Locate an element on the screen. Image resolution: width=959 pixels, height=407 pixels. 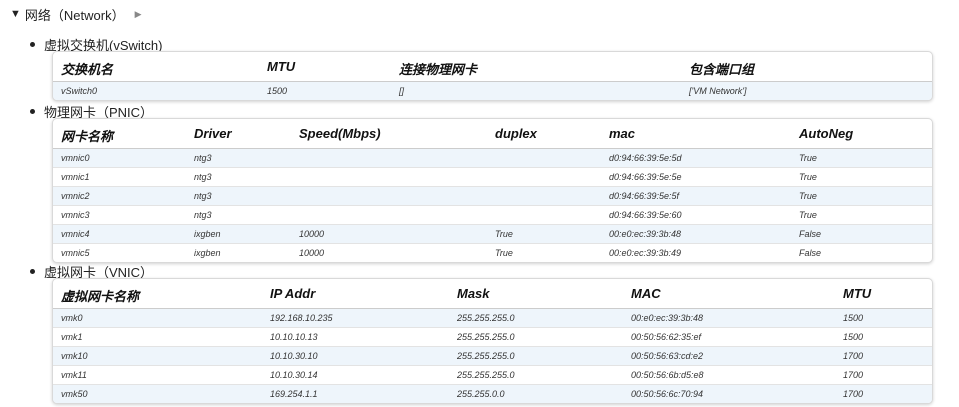
table-cell: vmnic0 is located at coordinates (75, 158).